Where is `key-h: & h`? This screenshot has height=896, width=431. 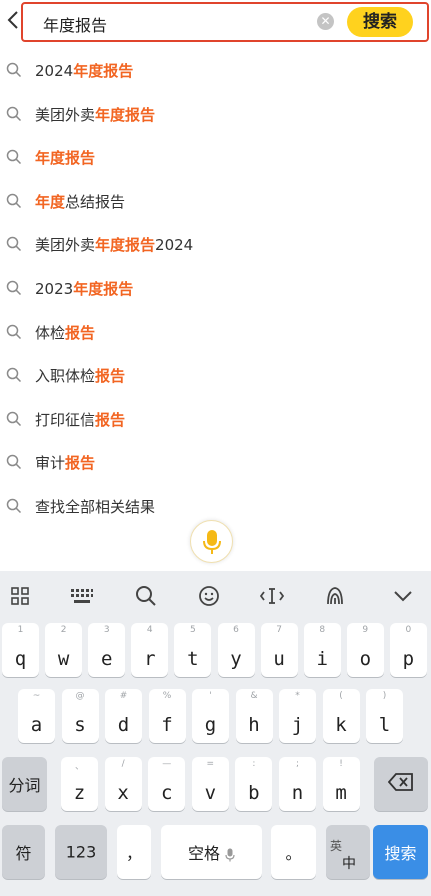 key-h: & h is located at coordinates (254, 716).